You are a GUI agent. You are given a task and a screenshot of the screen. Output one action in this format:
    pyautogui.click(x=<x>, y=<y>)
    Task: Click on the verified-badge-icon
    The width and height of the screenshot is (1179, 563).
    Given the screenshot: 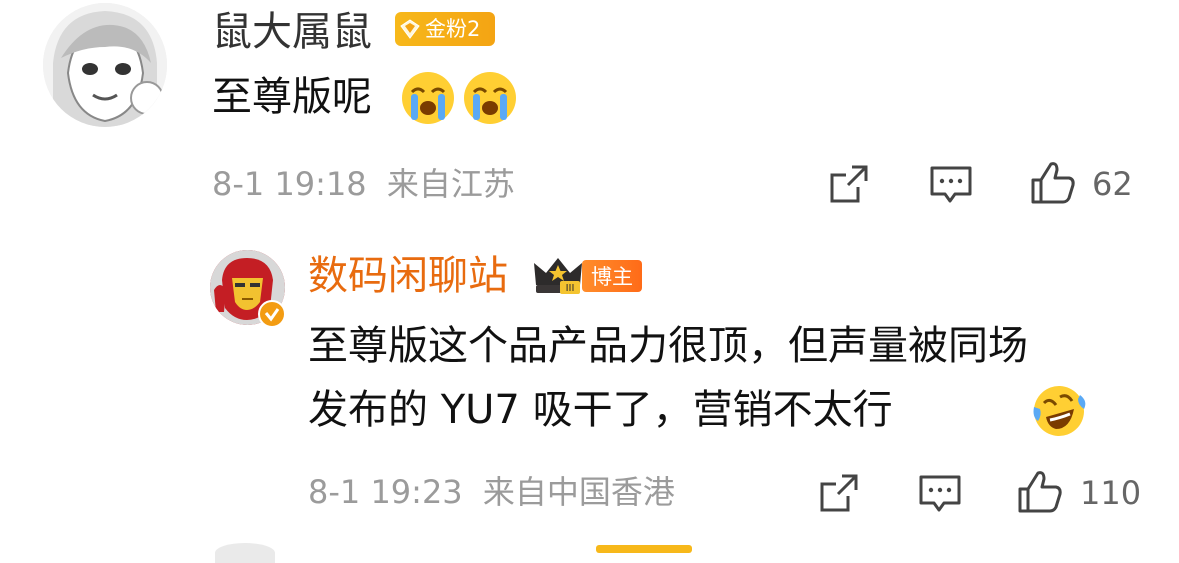 What is the action you would take?
    pyautogui.click(x=272, y=314)
    